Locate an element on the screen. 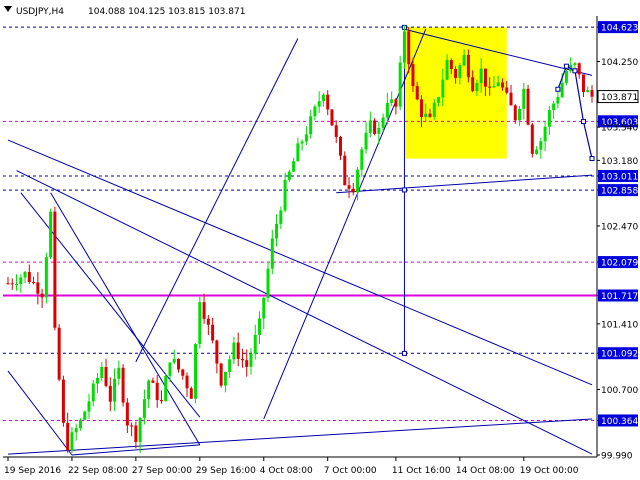  y-tick-label: 102.858 is located at coordinates (619, 192).